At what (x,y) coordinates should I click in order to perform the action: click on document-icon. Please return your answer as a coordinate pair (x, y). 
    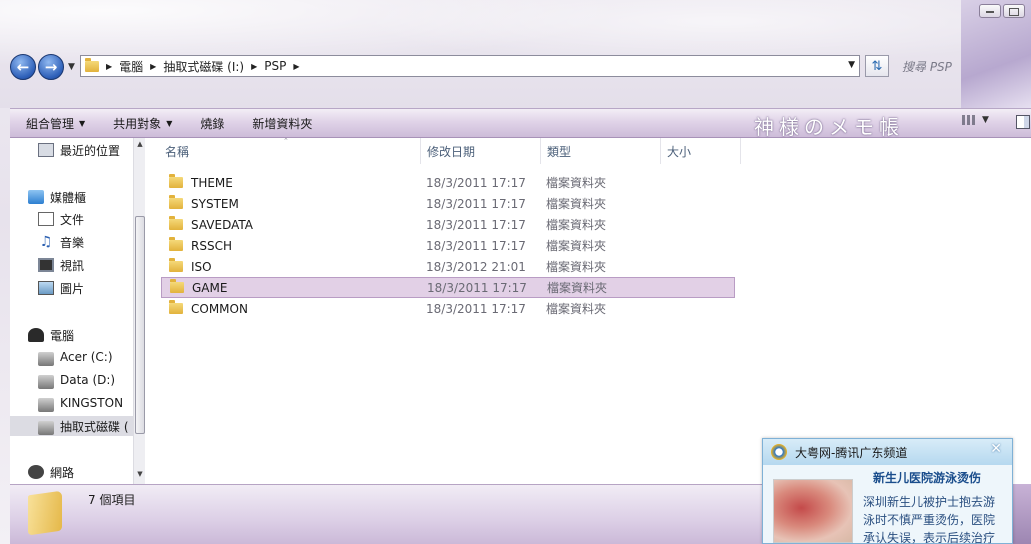
    Looking at the image, I should click on (46, 219).